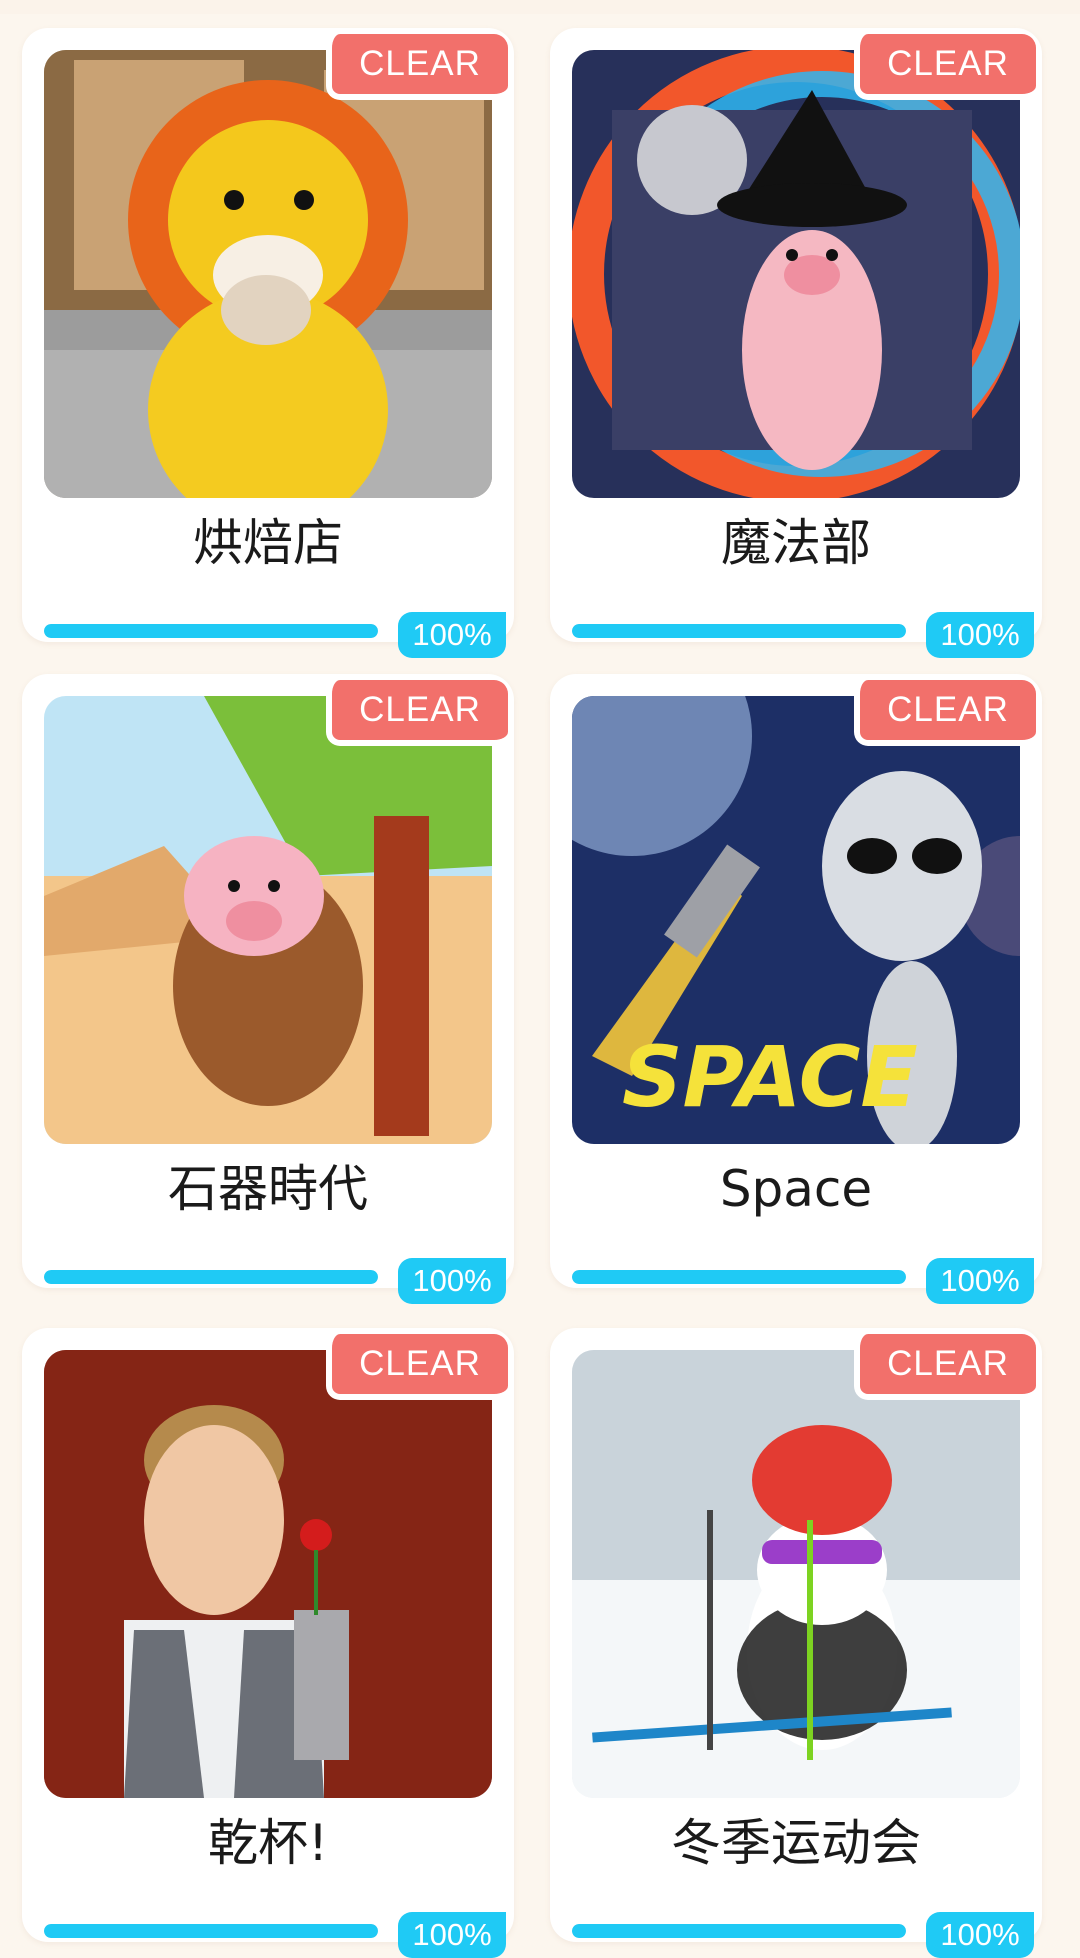 This screenshot has height=1958, width=1080. I want to click on stage-title: 冬季运动会, so click(796, 1843).